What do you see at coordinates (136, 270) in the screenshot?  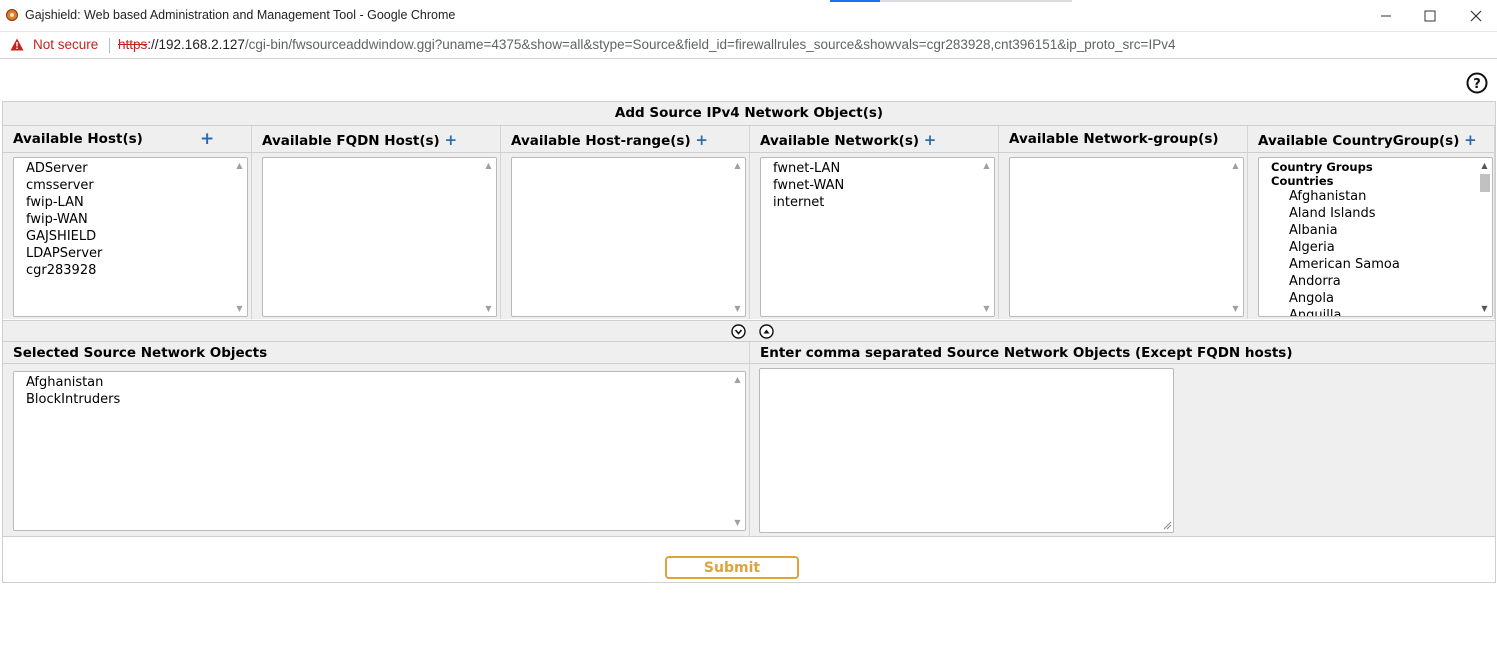 I see `list-item: cgr283928` at bounding box center [136, 270].